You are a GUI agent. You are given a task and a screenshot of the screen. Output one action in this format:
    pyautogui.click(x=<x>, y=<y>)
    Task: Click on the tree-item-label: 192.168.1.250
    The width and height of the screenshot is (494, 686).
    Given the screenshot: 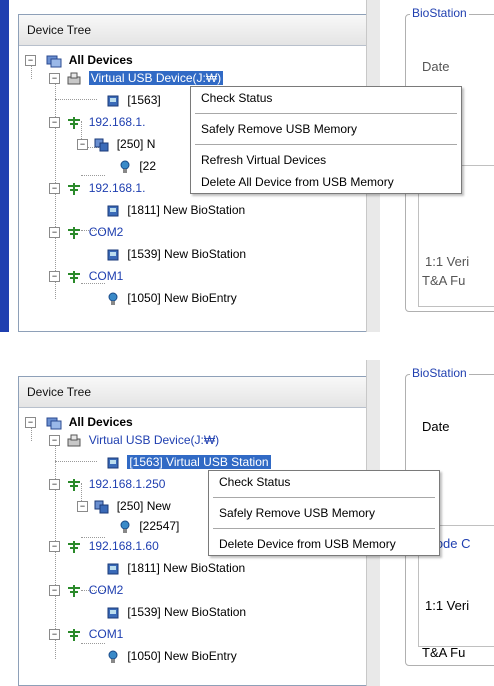 What is the action you would take?
    pyautogui.click(x=127, y=484)
    